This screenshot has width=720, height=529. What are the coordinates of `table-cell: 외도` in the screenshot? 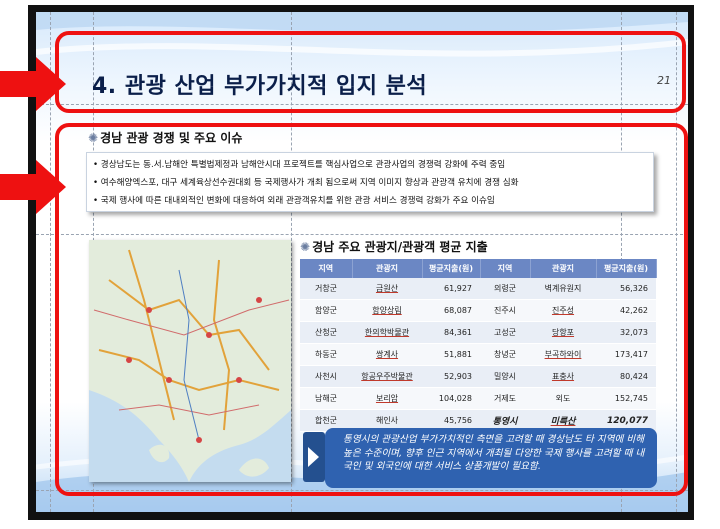 It's located at (563, 398).